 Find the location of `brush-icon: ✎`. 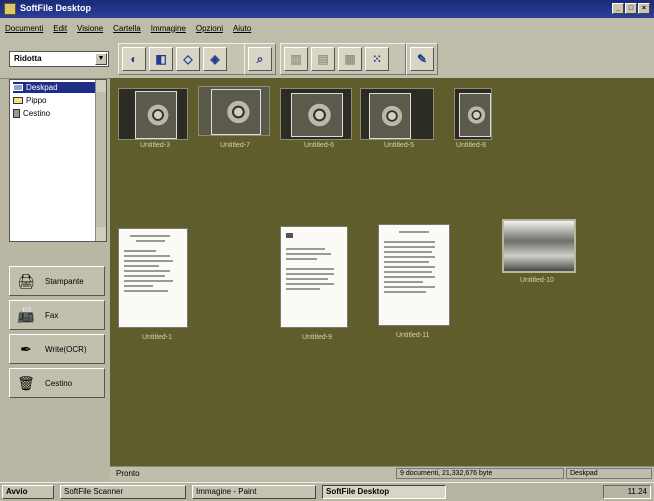

brush-icon: ✎ is located at coordinates (422, 59).